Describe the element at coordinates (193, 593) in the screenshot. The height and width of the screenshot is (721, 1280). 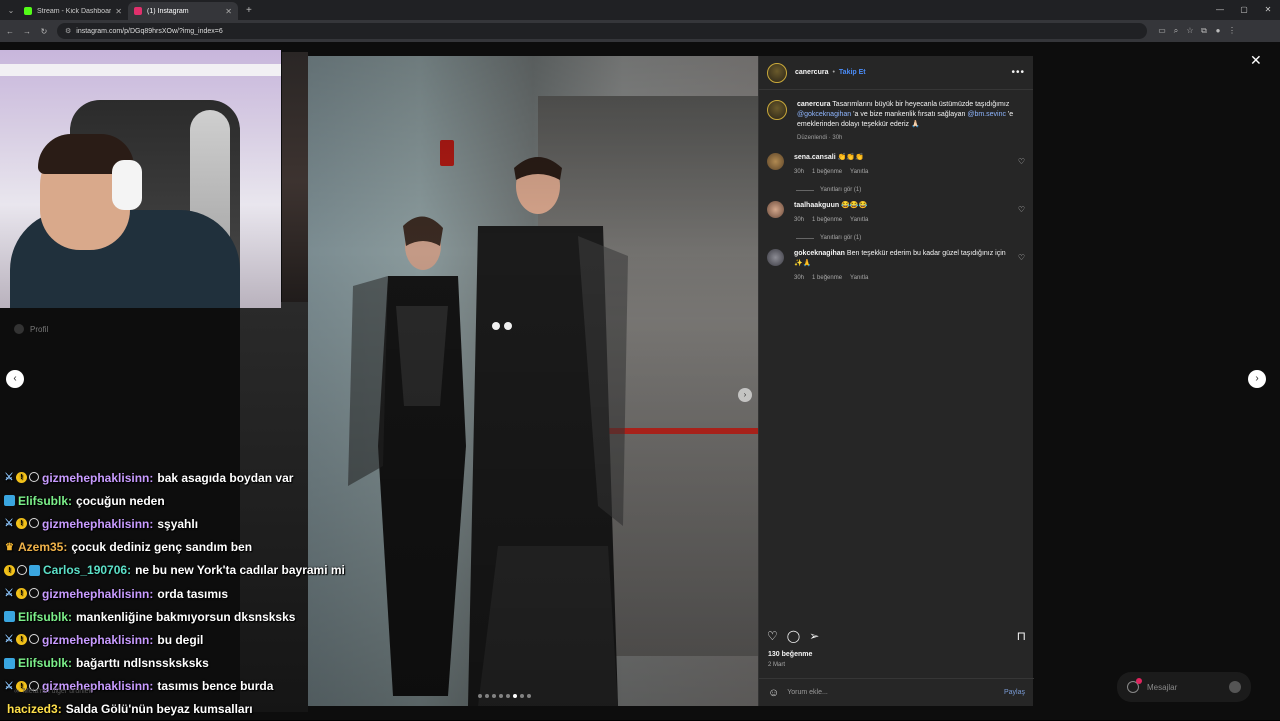
I see `chat-text: orda tasımıs` at that location.